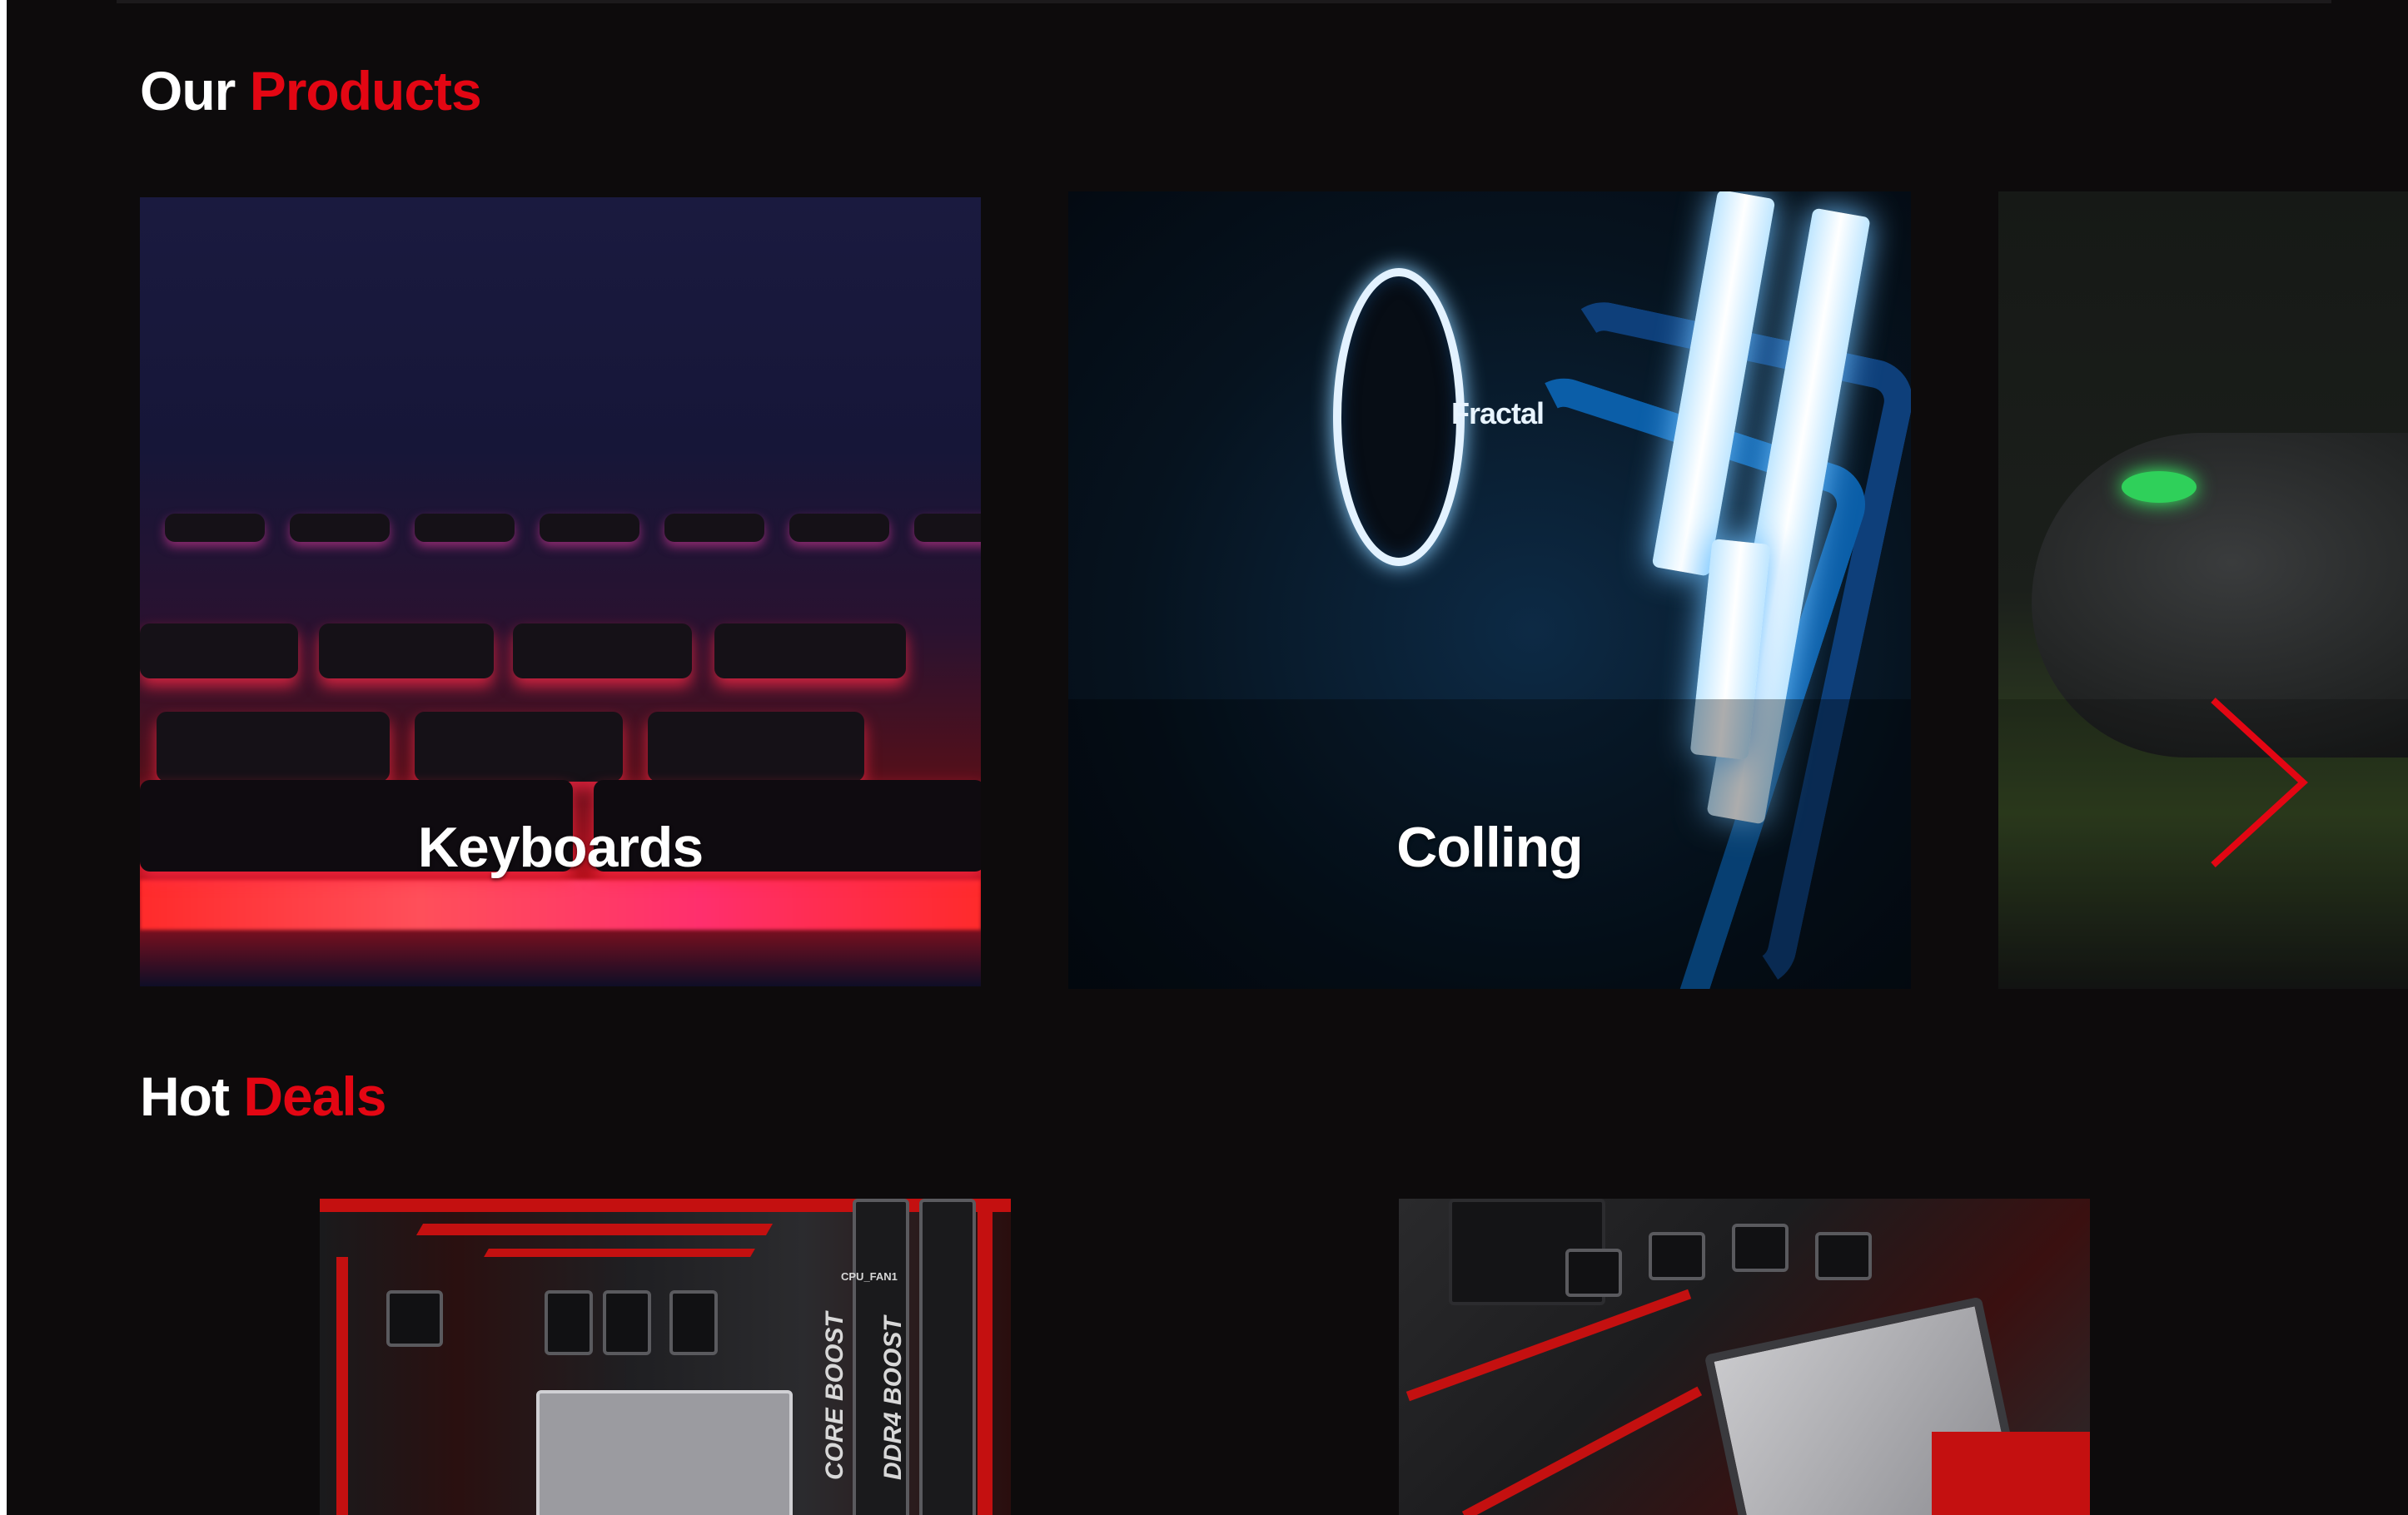  Describe the element at coordinates (314, 1096) in the screenshot. I see `deals-title-accent: Deals` at that location.